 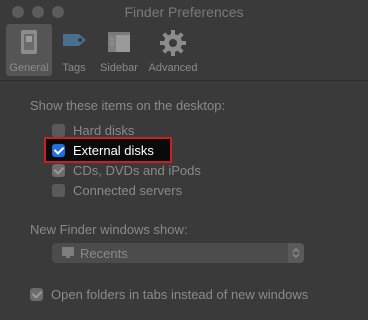 I want to click on tab-sidebar: Sidebar, so click(x=119, y=50).